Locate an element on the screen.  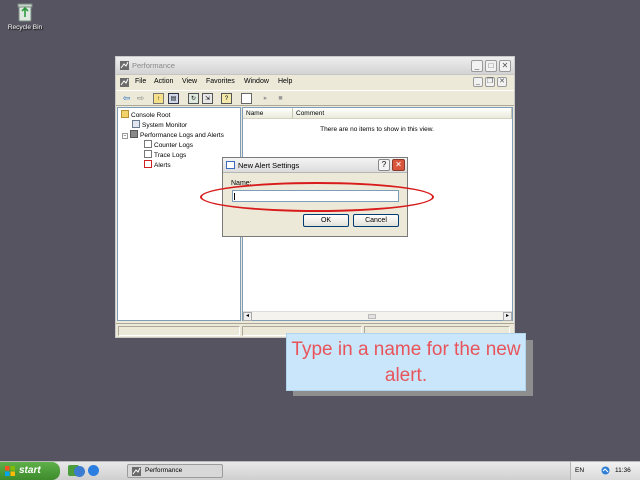
export-list-icon: ⇲ is located at coordinates (207, 98).